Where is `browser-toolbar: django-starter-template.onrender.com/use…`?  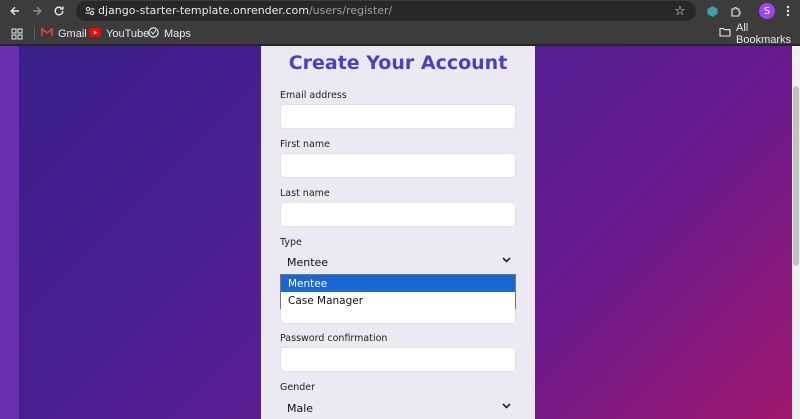
browser-toolbar: django-starter-template.onrender.com/use… is located at coordinates (400, 11).